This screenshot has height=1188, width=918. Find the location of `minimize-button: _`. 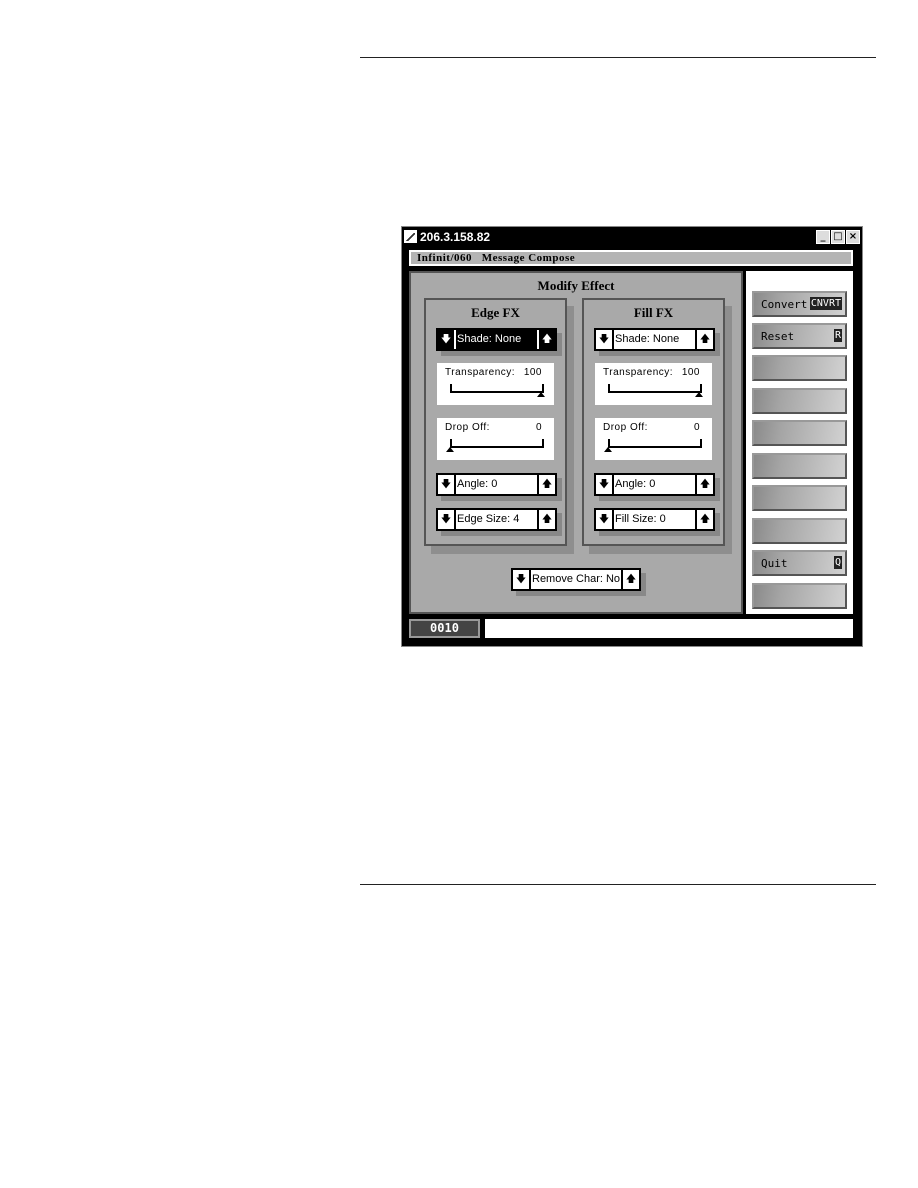

minimize-button: _ is located at coordinates (823, 237).